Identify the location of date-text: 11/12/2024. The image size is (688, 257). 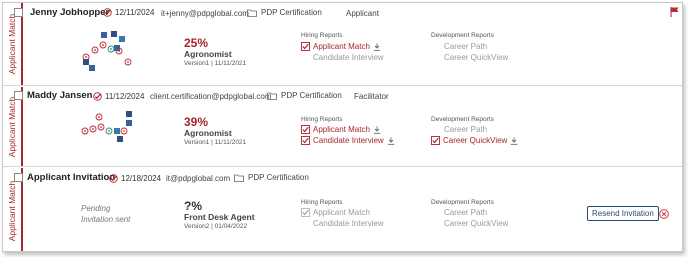
(125, 96).